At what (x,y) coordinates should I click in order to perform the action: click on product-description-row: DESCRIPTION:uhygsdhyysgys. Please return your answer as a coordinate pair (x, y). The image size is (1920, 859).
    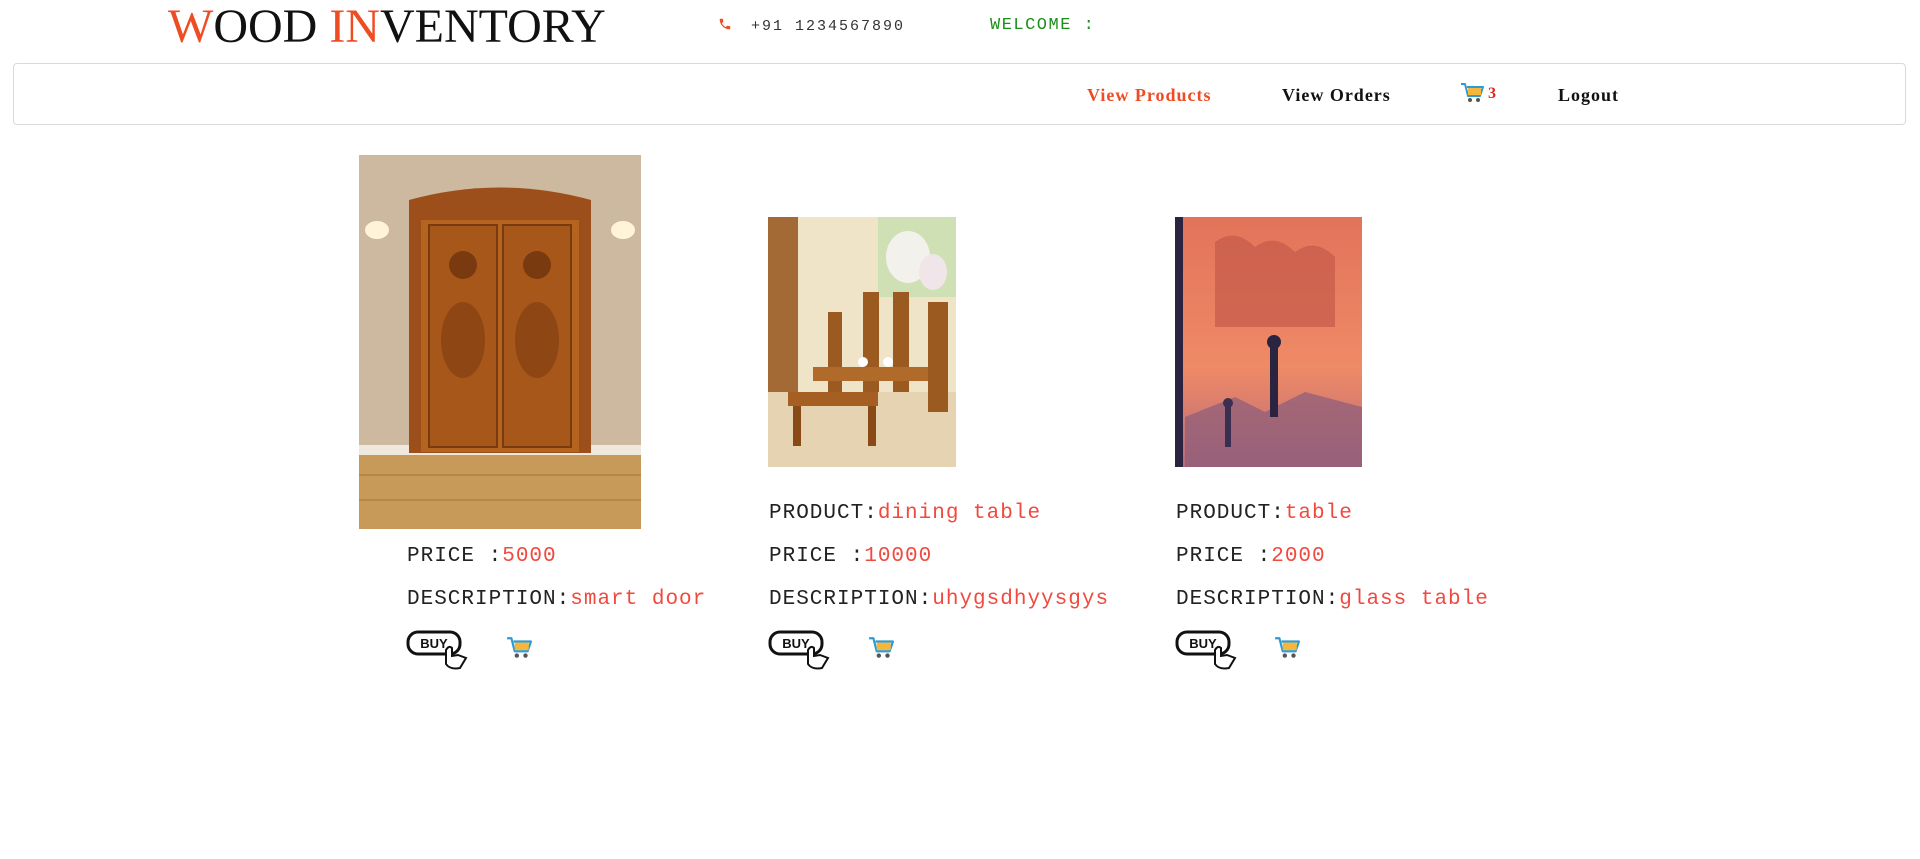
    Looking at the image, I should click on (939, 599).